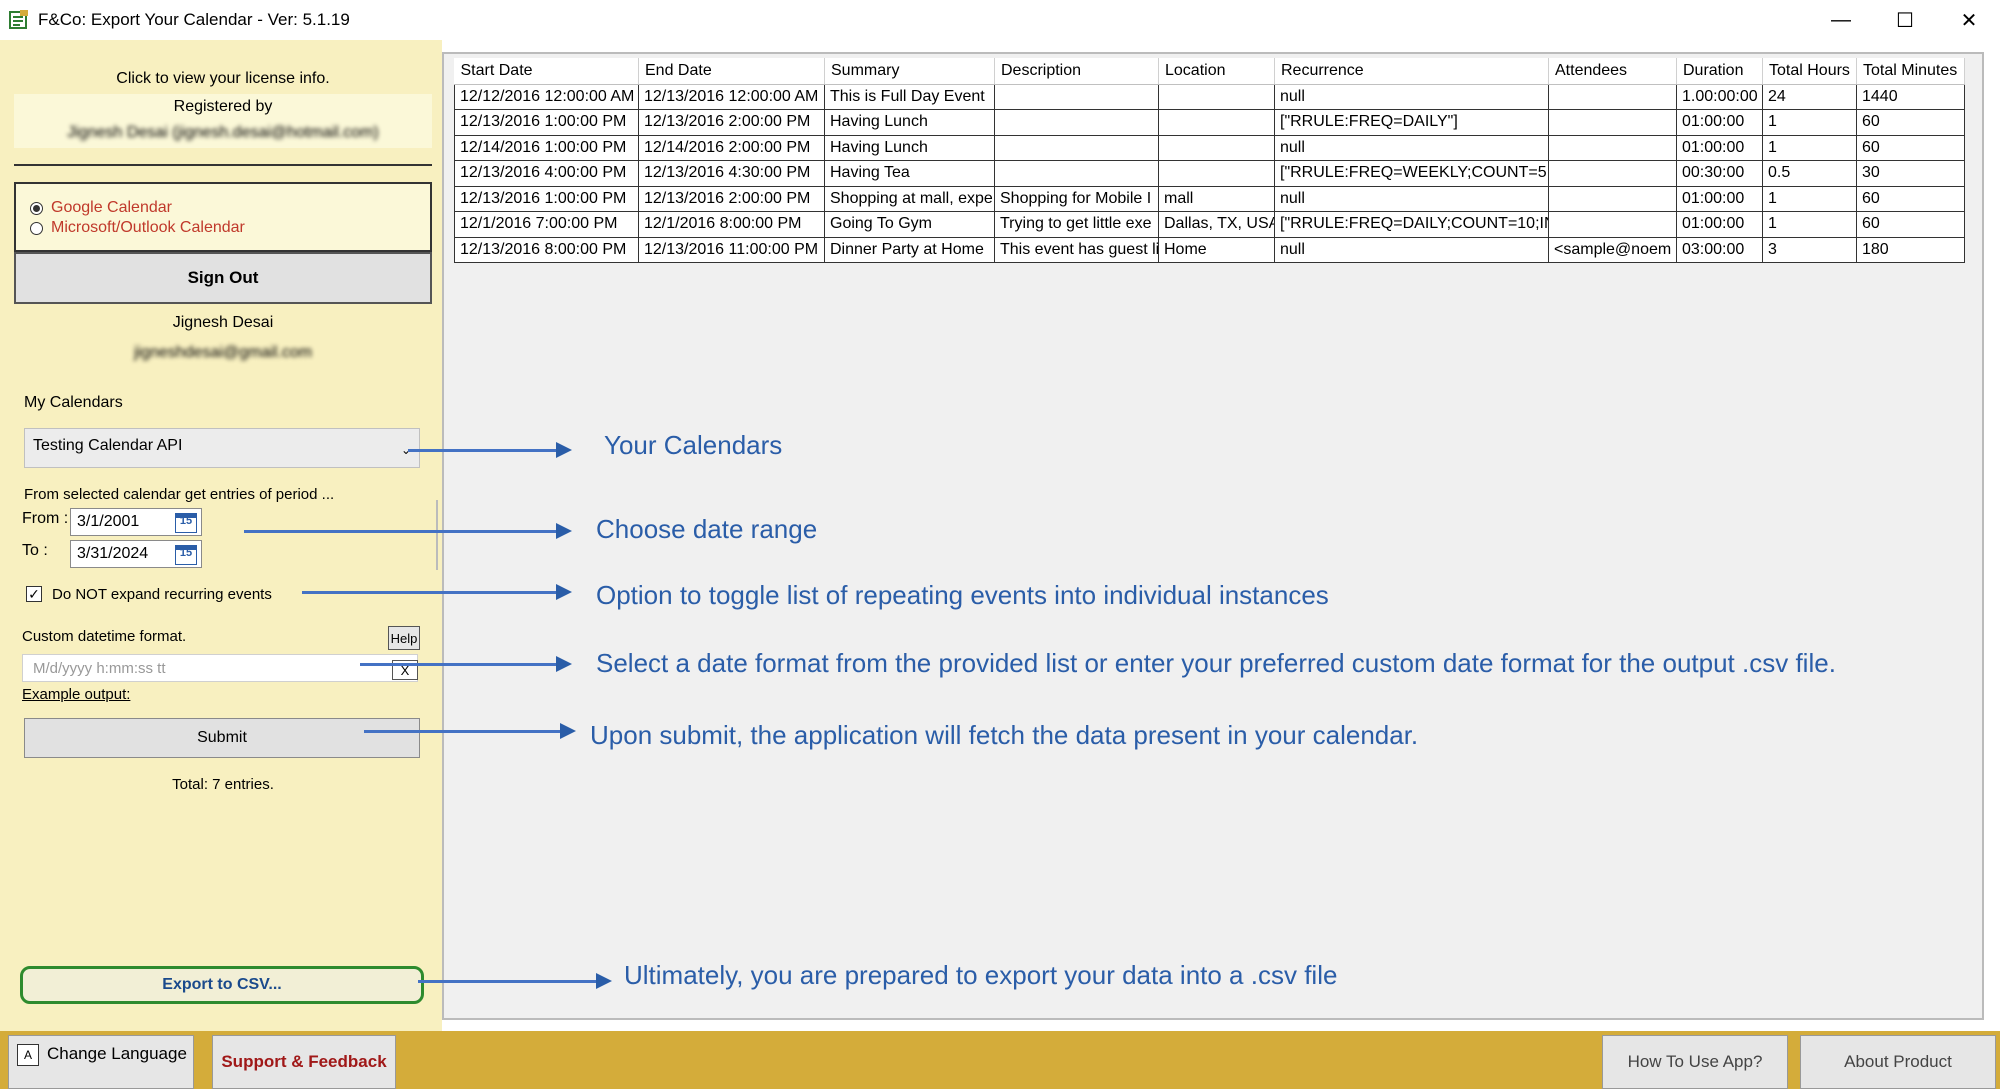  What do you see at coordinates (136, 522) in the screenshot?
I see `from-date-picker: 3/1/2001 15` at bounding box center [136, 522].